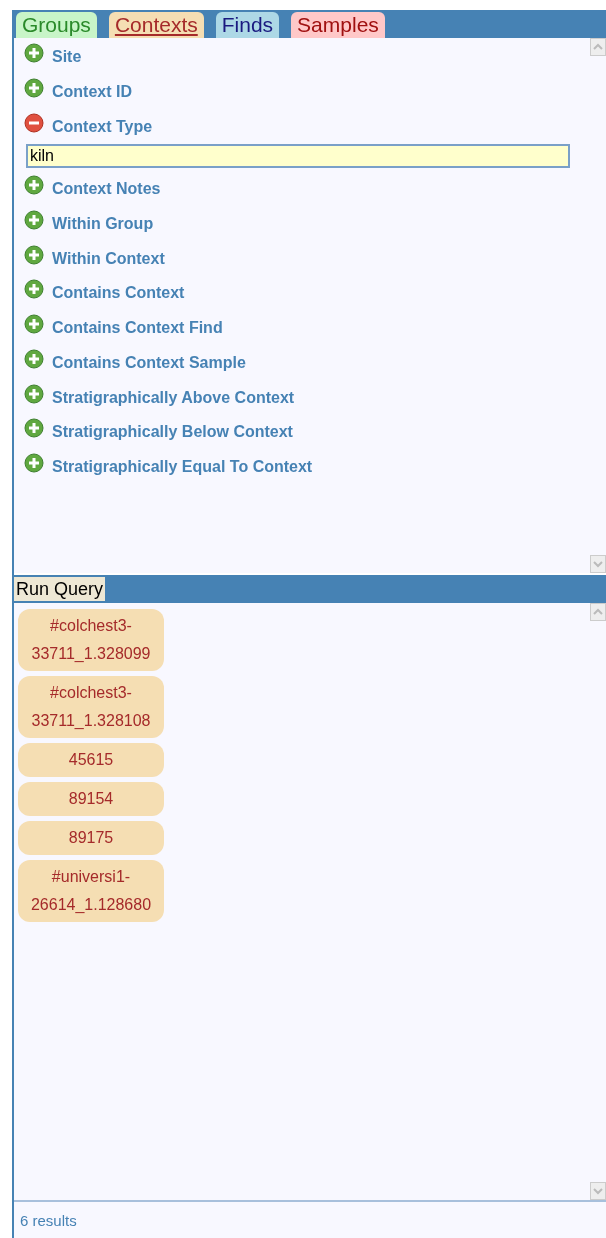  Describe the element at coordinates (92, 92) in the screenshot. I see `field-label: Context ID` at that location.